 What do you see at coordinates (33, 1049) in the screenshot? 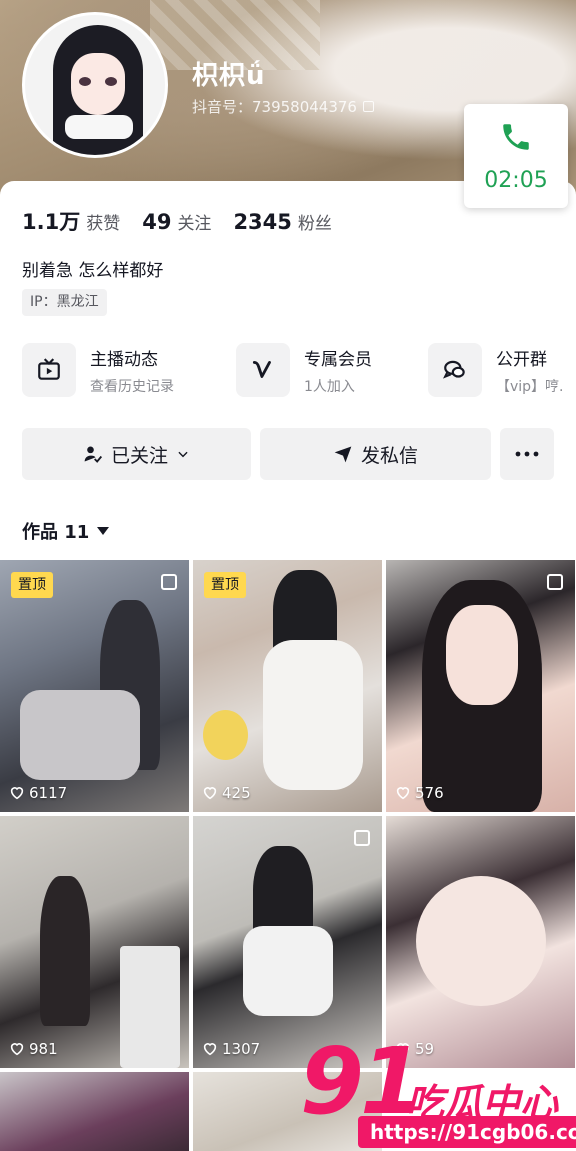
I see `like-count: 981` at bounding box center [33, 1049].